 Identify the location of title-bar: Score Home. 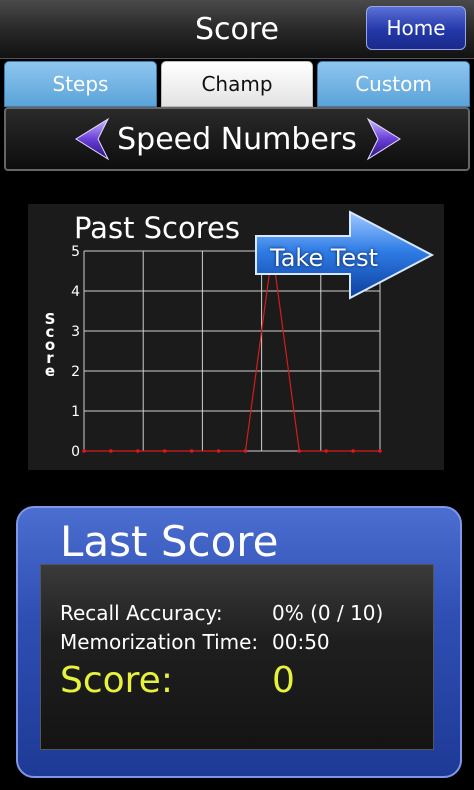
(237, 29).